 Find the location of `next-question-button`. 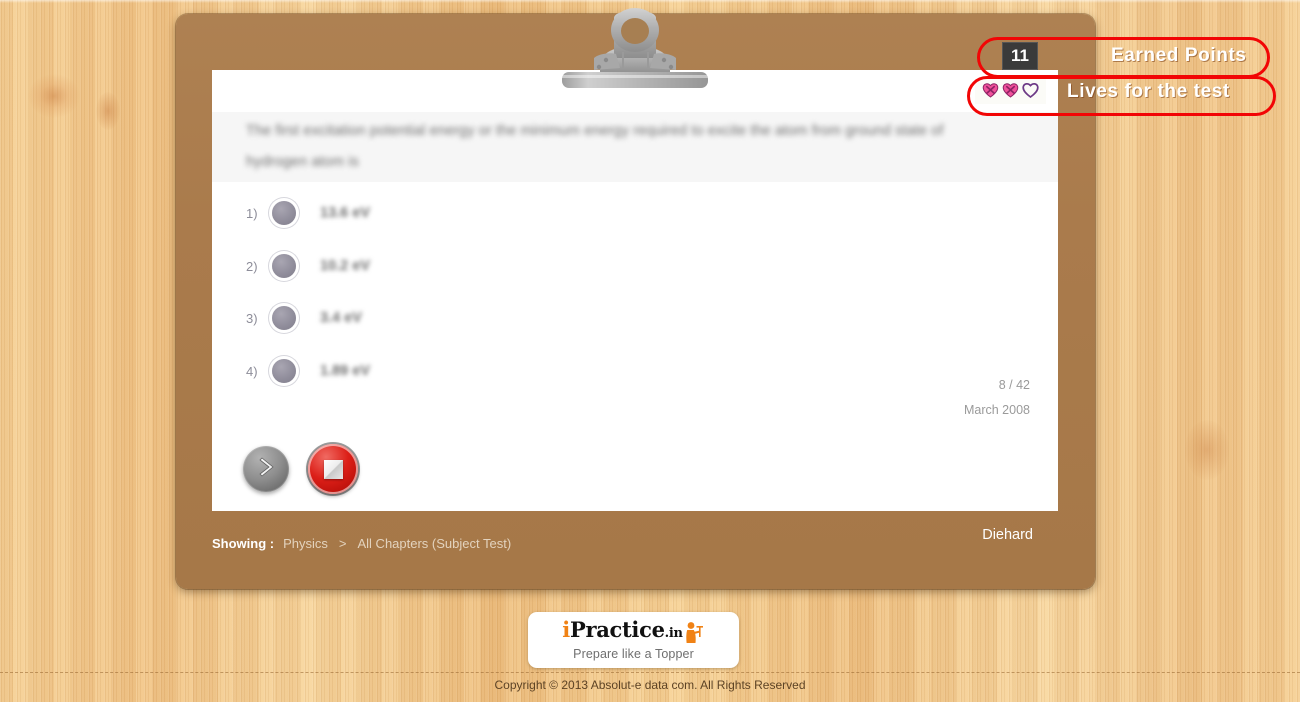

next-question-button is located at coordinates (266, 469).